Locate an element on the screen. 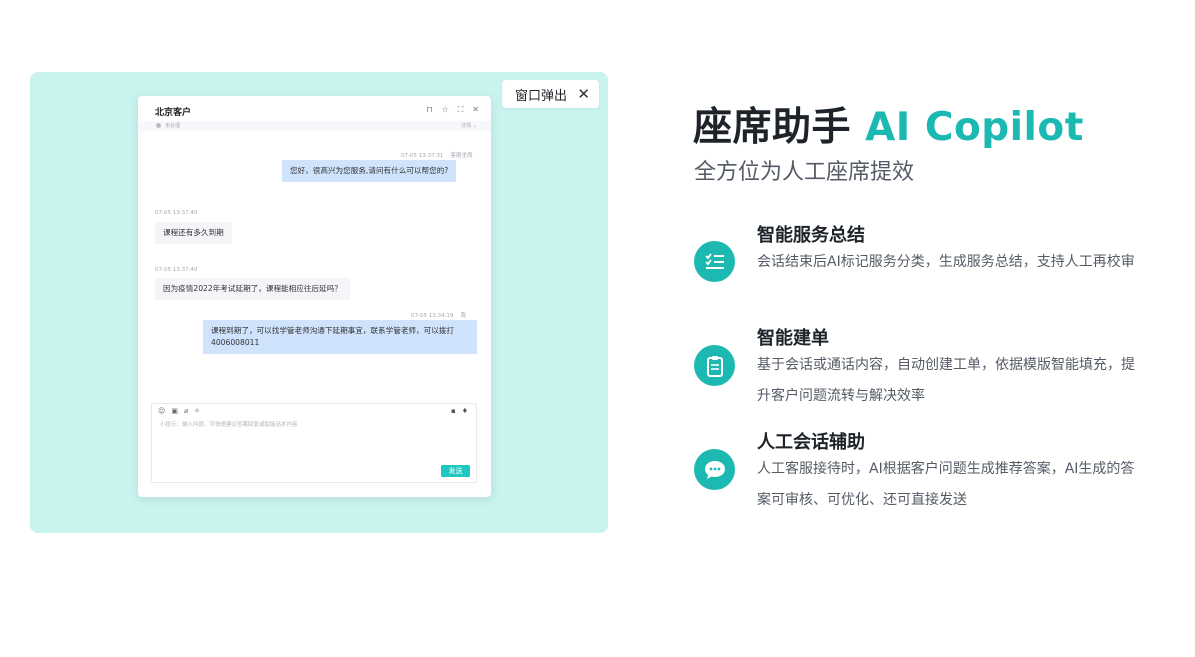 This screenshot has width=1195, height=657. details-link: 详情 ⌄ is located at coordinates (469, 125).